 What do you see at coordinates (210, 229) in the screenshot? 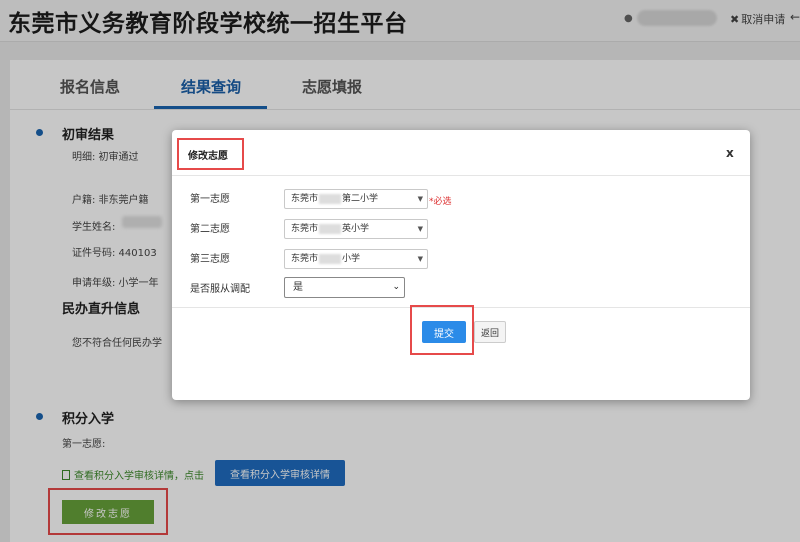
I see `second-choice-field-label: 第二志愿` at bounding box center [210, 229].